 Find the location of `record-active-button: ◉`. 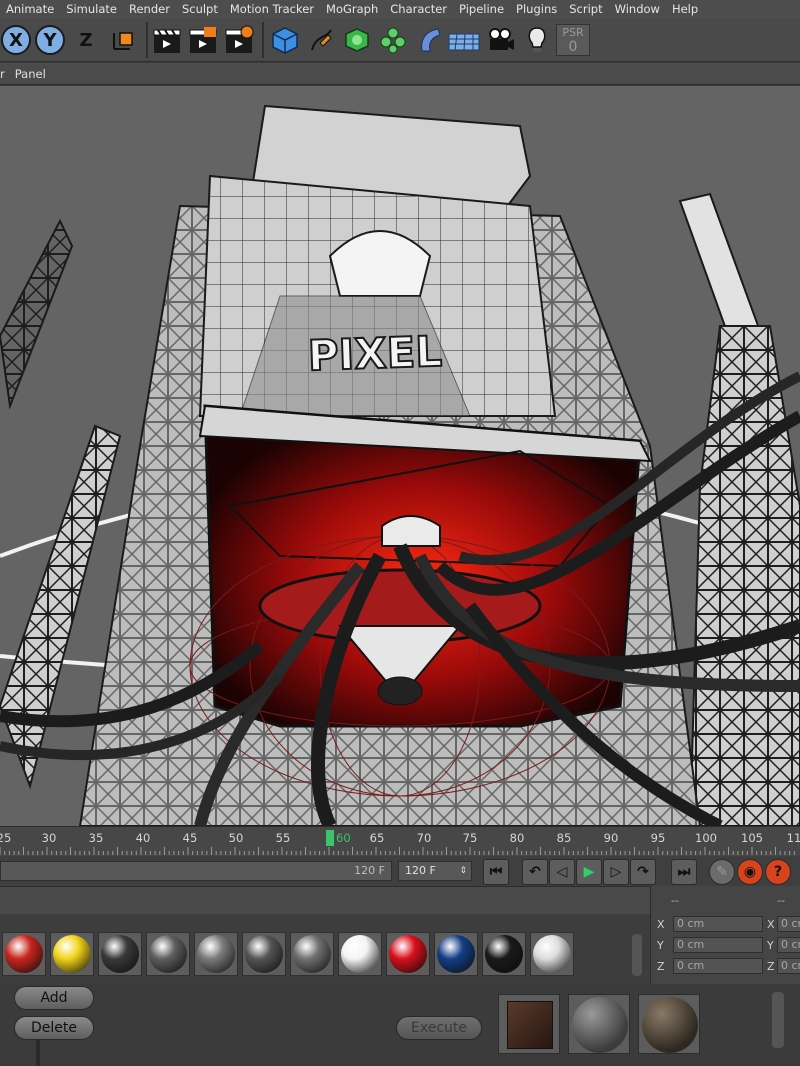

record-active-button: ◉ is located at coordinates (750, 872).